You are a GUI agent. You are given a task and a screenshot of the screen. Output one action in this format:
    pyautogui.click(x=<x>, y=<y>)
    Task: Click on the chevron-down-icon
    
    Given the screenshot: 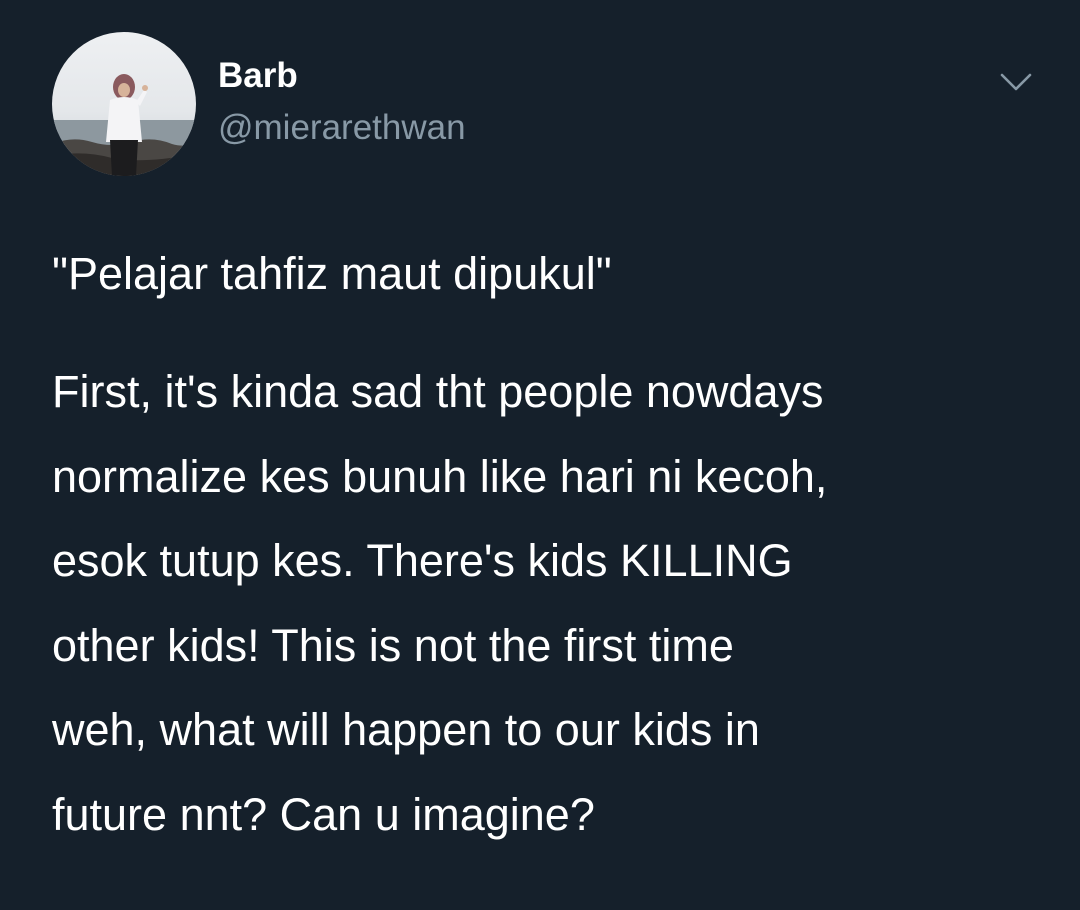 What is the action you would take?
    pyautogui.click(x=1016, y=82)
    